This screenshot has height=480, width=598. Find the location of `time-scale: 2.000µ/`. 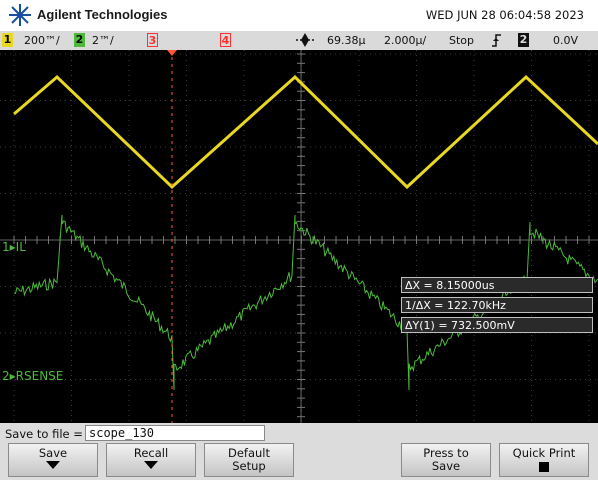

time-scale: 2.000µ/ is located at coordinates (405, 40).